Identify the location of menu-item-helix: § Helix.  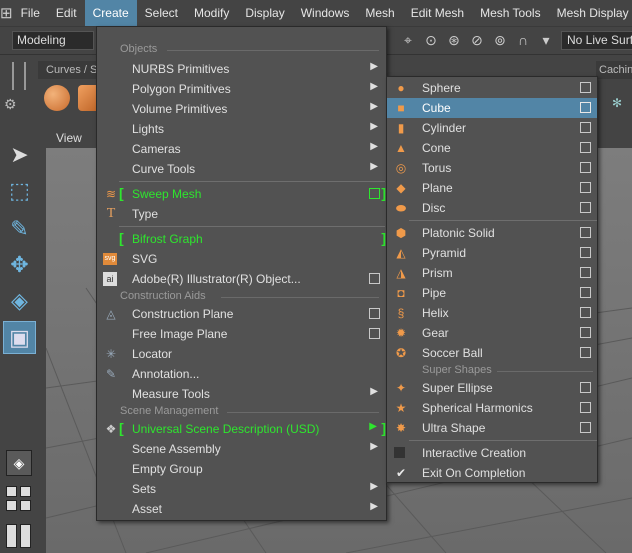
(492, 313).